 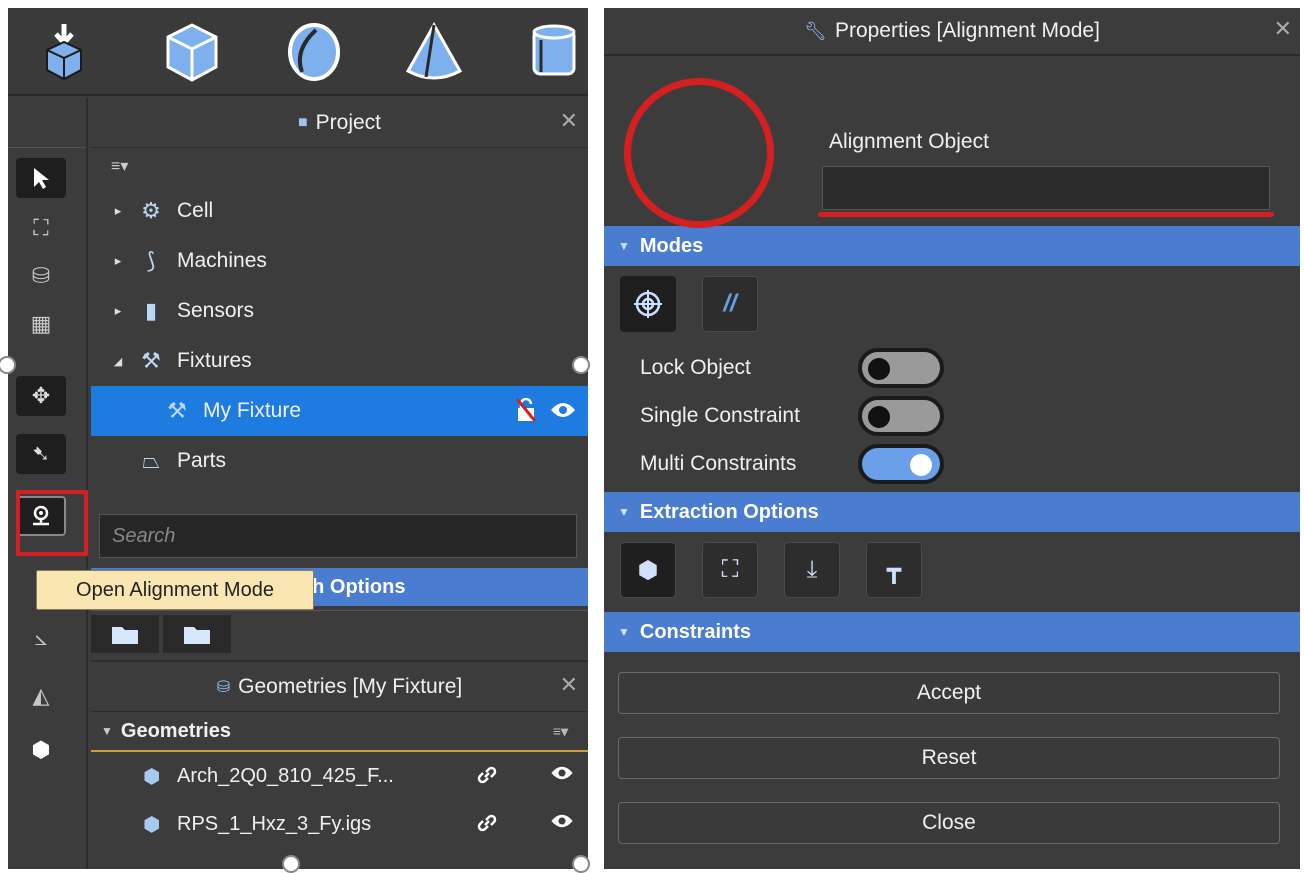 I want to click on tree-item-parts: ⏢ Parts, so click(x=339, y=461).